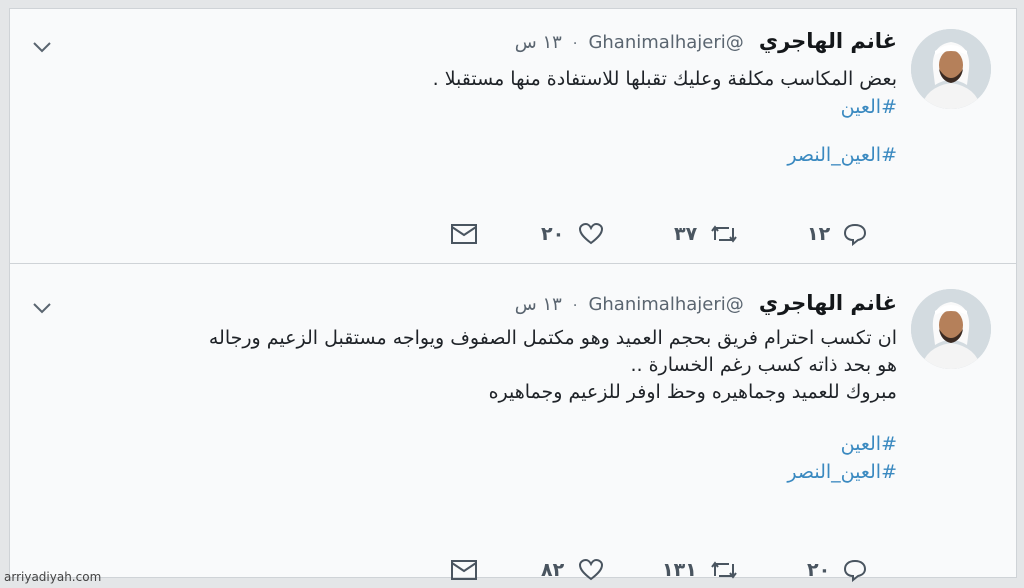 Image resolution: width=1024 pixels, height=588 pixels. Describe the element at coordinates (572, 570) in the screenshot. I see `like-button: ٨٢` at that location.